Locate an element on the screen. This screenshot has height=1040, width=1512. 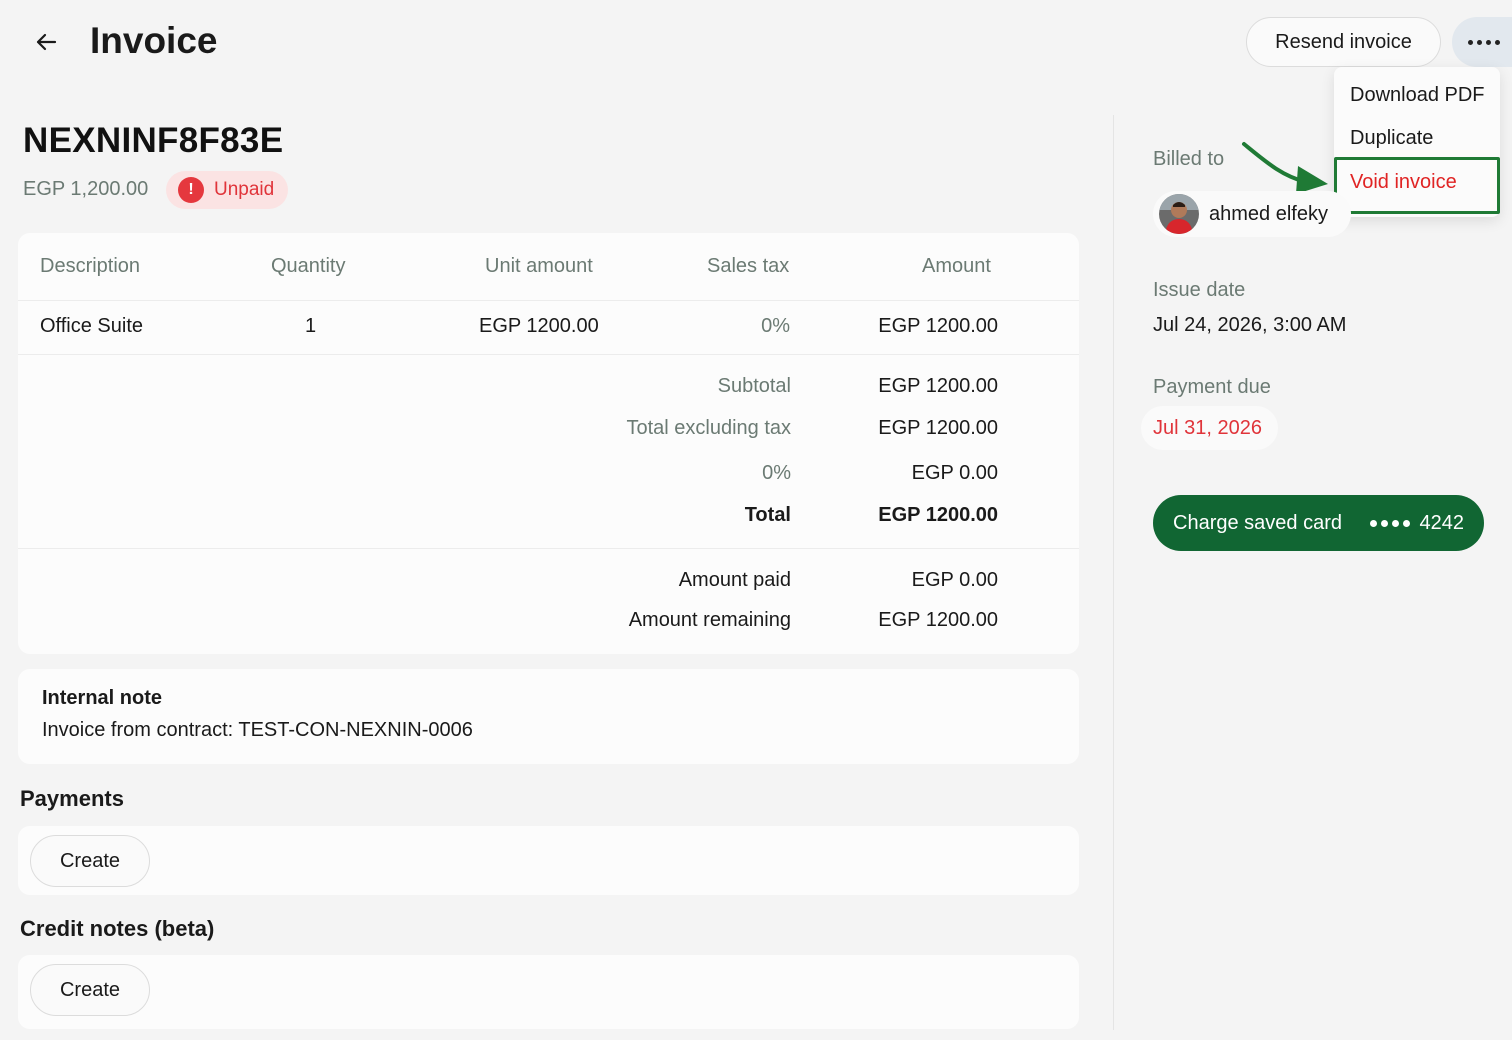
avatar is located at coordinates (1179, 214).